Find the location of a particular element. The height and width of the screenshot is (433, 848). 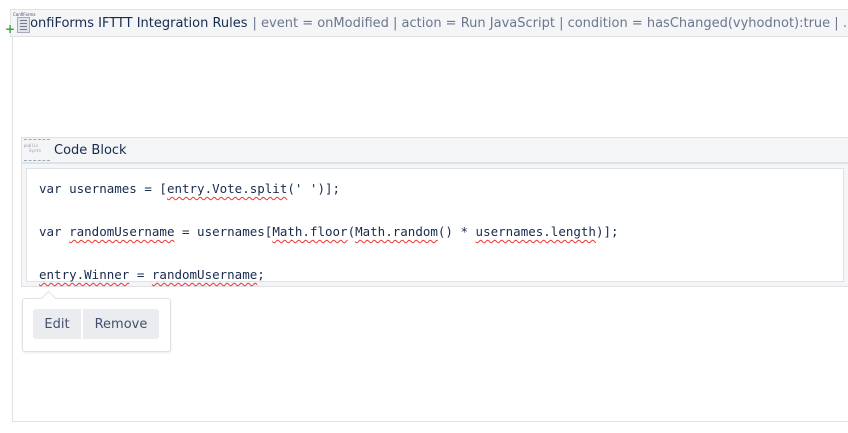

code-block-header: public Syste Code Block is located at coordinates (434, 150).